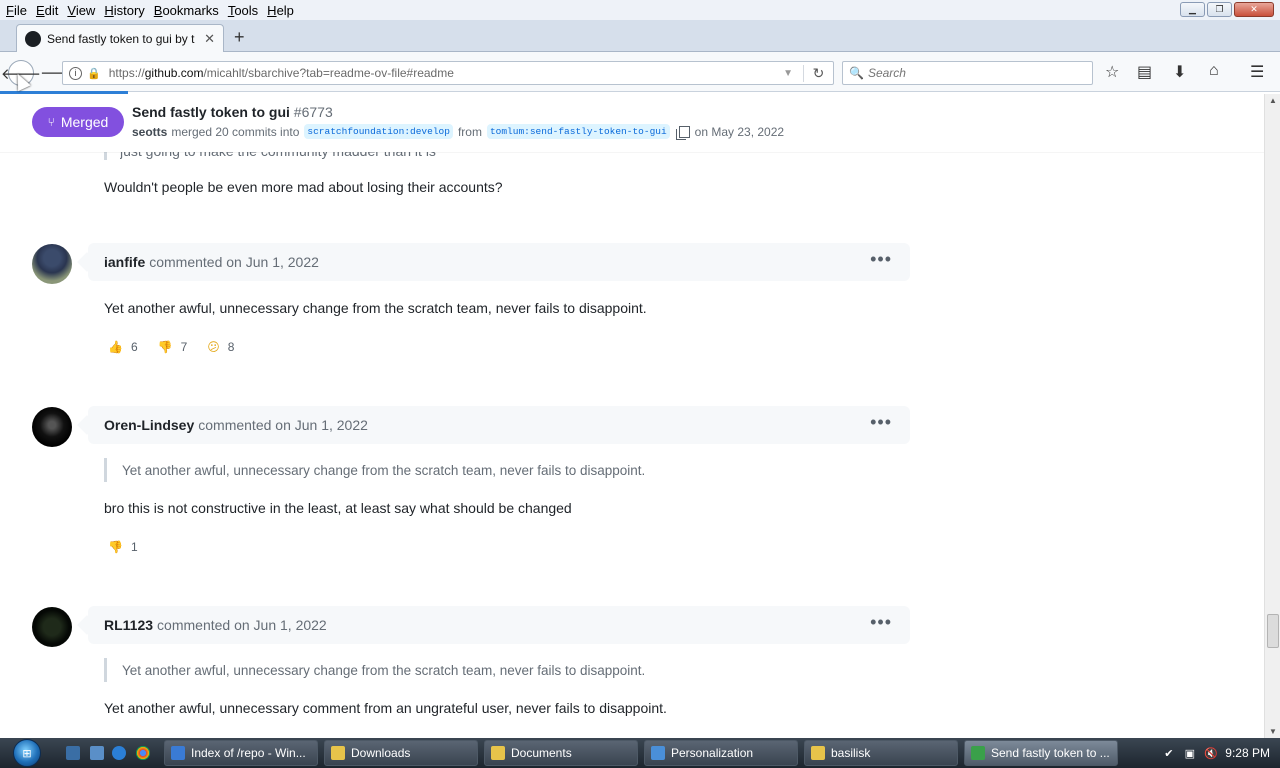 The height and width of the screenshot is (768, 1280). I want to click on menu-edit: Edit, so click(49, 10).